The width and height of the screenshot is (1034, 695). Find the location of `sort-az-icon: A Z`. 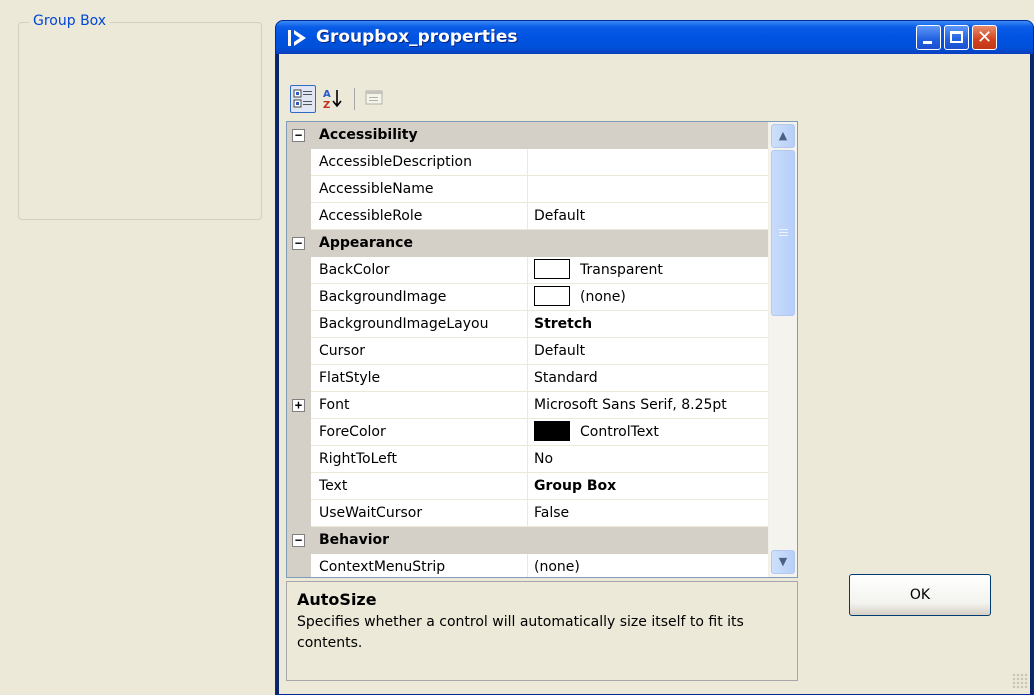

sort-az-icon: A Z is located at coordinates (332, 100).